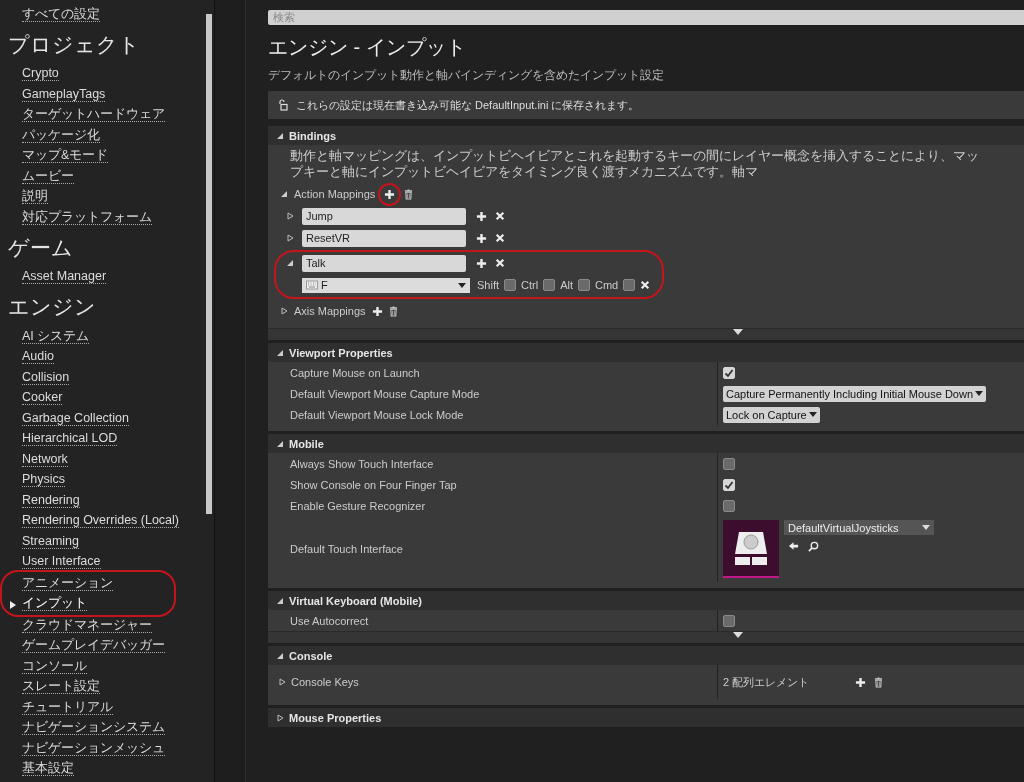  What do you see at coordinates (488, 285) in the screenshot?
I see `modifier-label: Shift` at bounding box center [488, 285].